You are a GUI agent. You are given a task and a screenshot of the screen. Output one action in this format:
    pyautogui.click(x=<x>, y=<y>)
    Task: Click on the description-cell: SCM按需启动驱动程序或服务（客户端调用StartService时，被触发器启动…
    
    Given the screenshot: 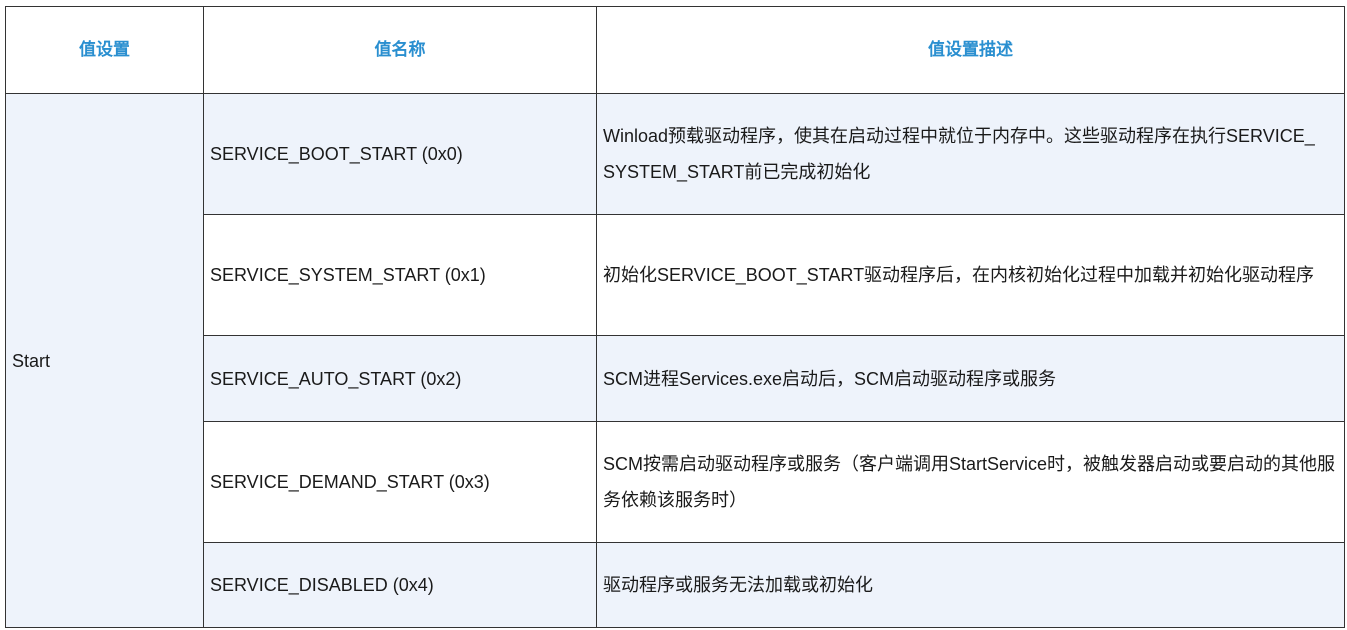 What is the action you would take?
    pyautogui.click(x=970, y=482)
    